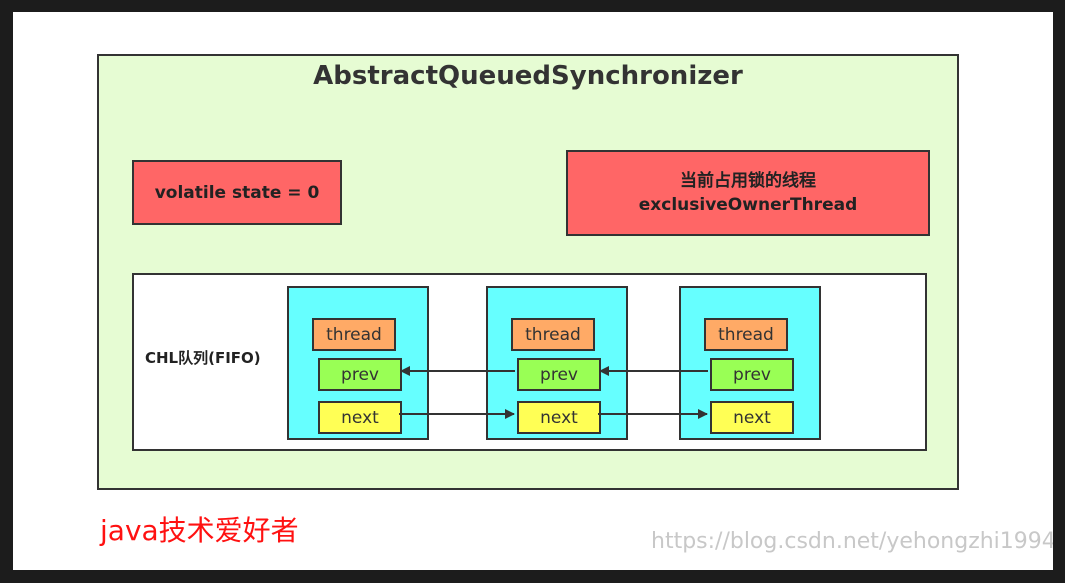  I want to click on state-label: volatile state = 0, so click(237, 192).